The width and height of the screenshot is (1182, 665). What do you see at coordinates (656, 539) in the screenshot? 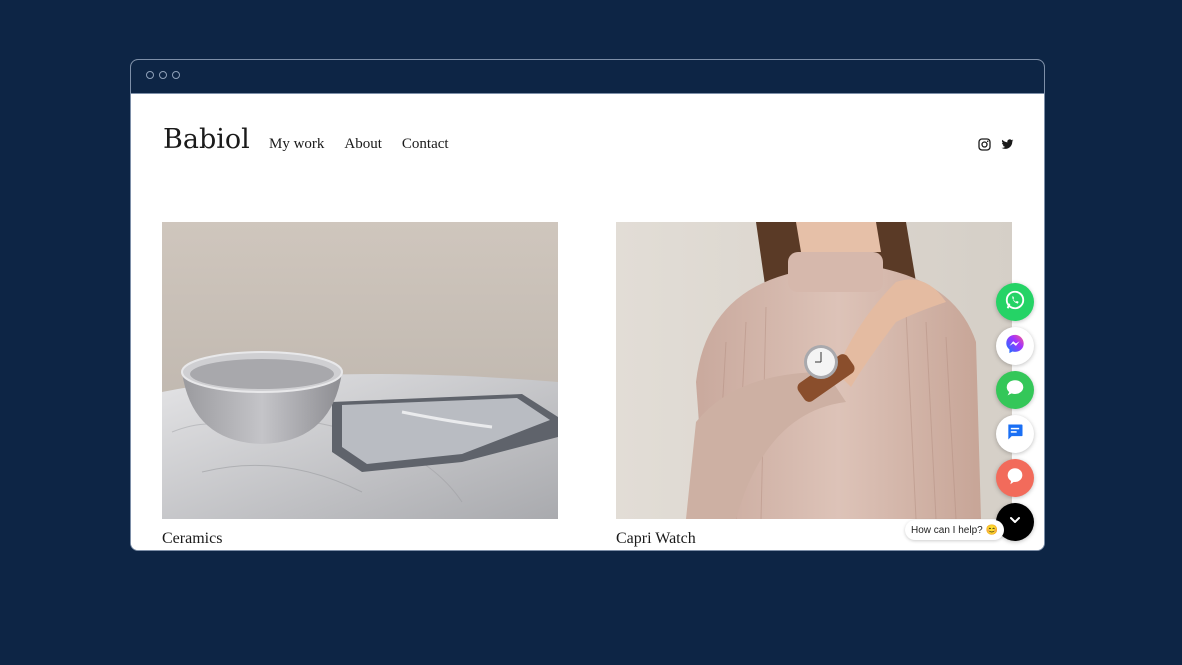
I see `capri-watch-caption: Capri Watch` at bounding box center [656, 539].